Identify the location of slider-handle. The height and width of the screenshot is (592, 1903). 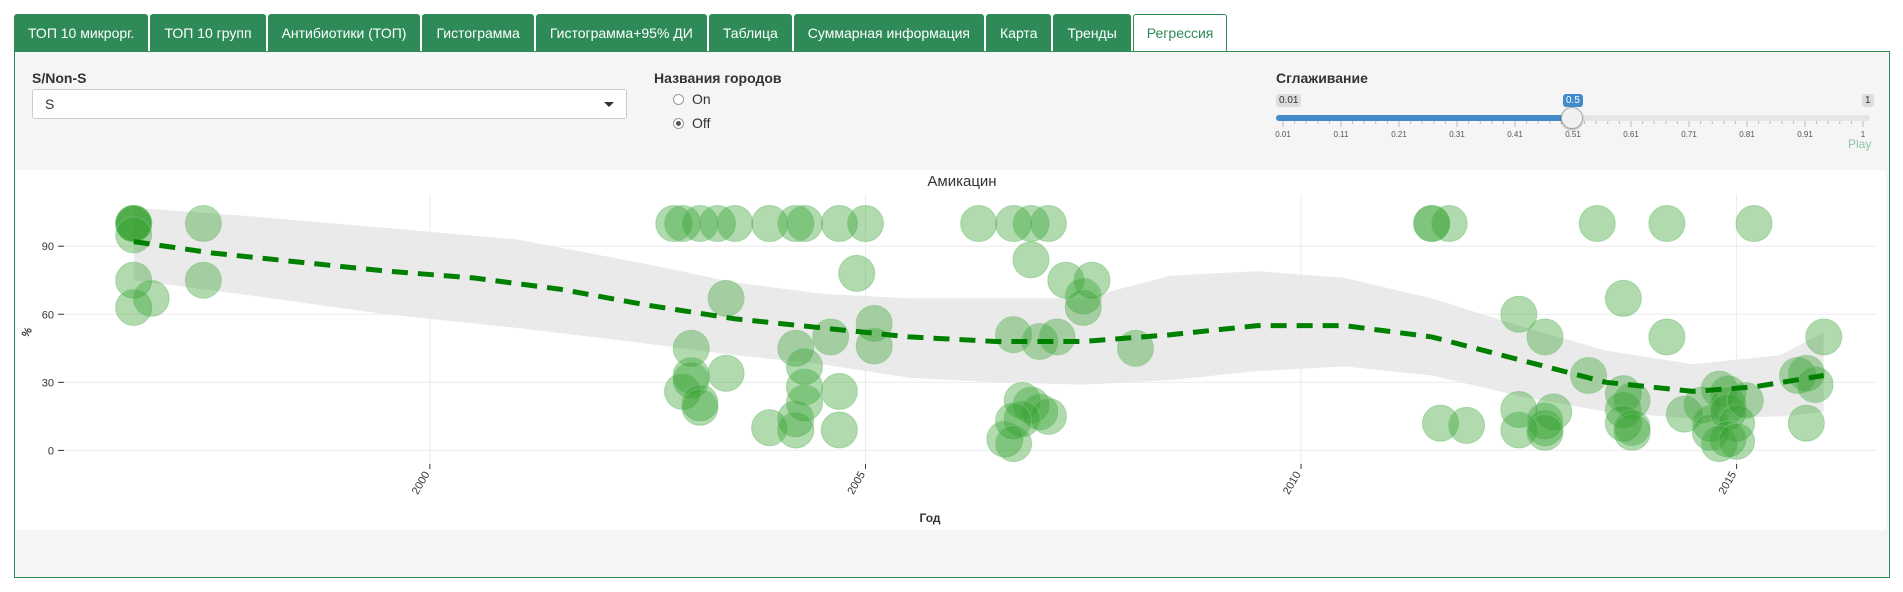
(1572, 118).